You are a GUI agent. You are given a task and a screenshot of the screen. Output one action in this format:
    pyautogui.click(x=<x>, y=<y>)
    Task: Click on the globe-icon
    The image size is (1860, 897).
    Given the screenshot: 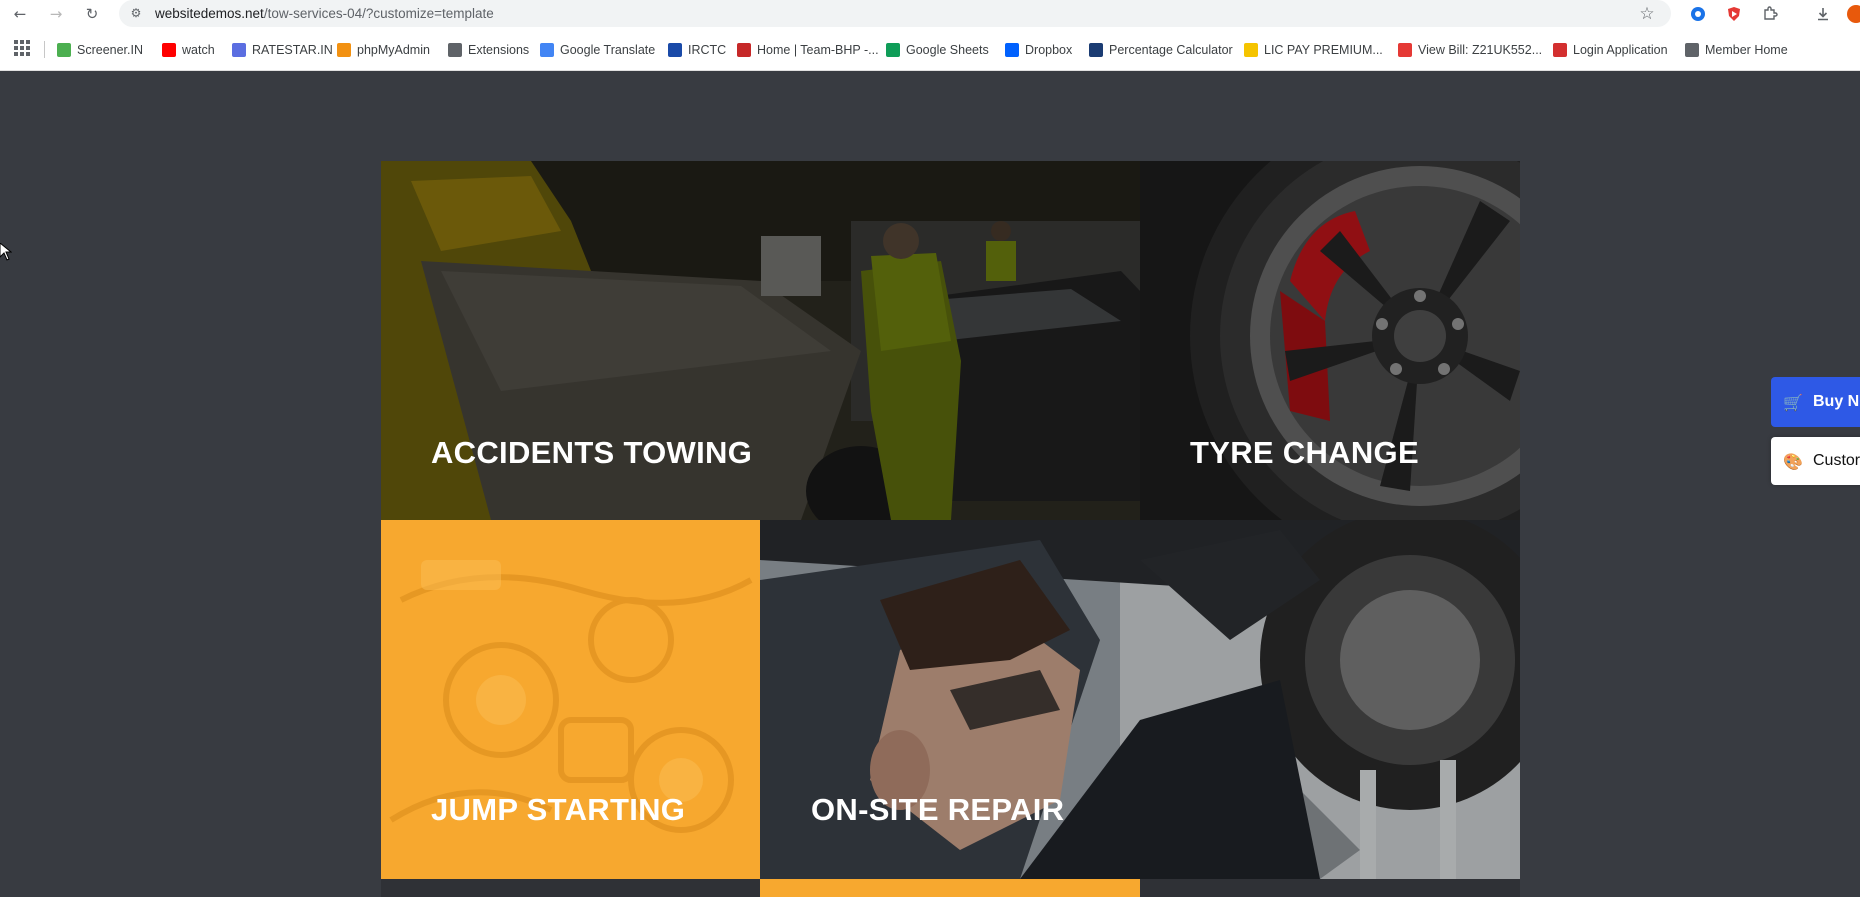 What is the action you would take?
    pyautogui.click(x=1692, y=50)
    